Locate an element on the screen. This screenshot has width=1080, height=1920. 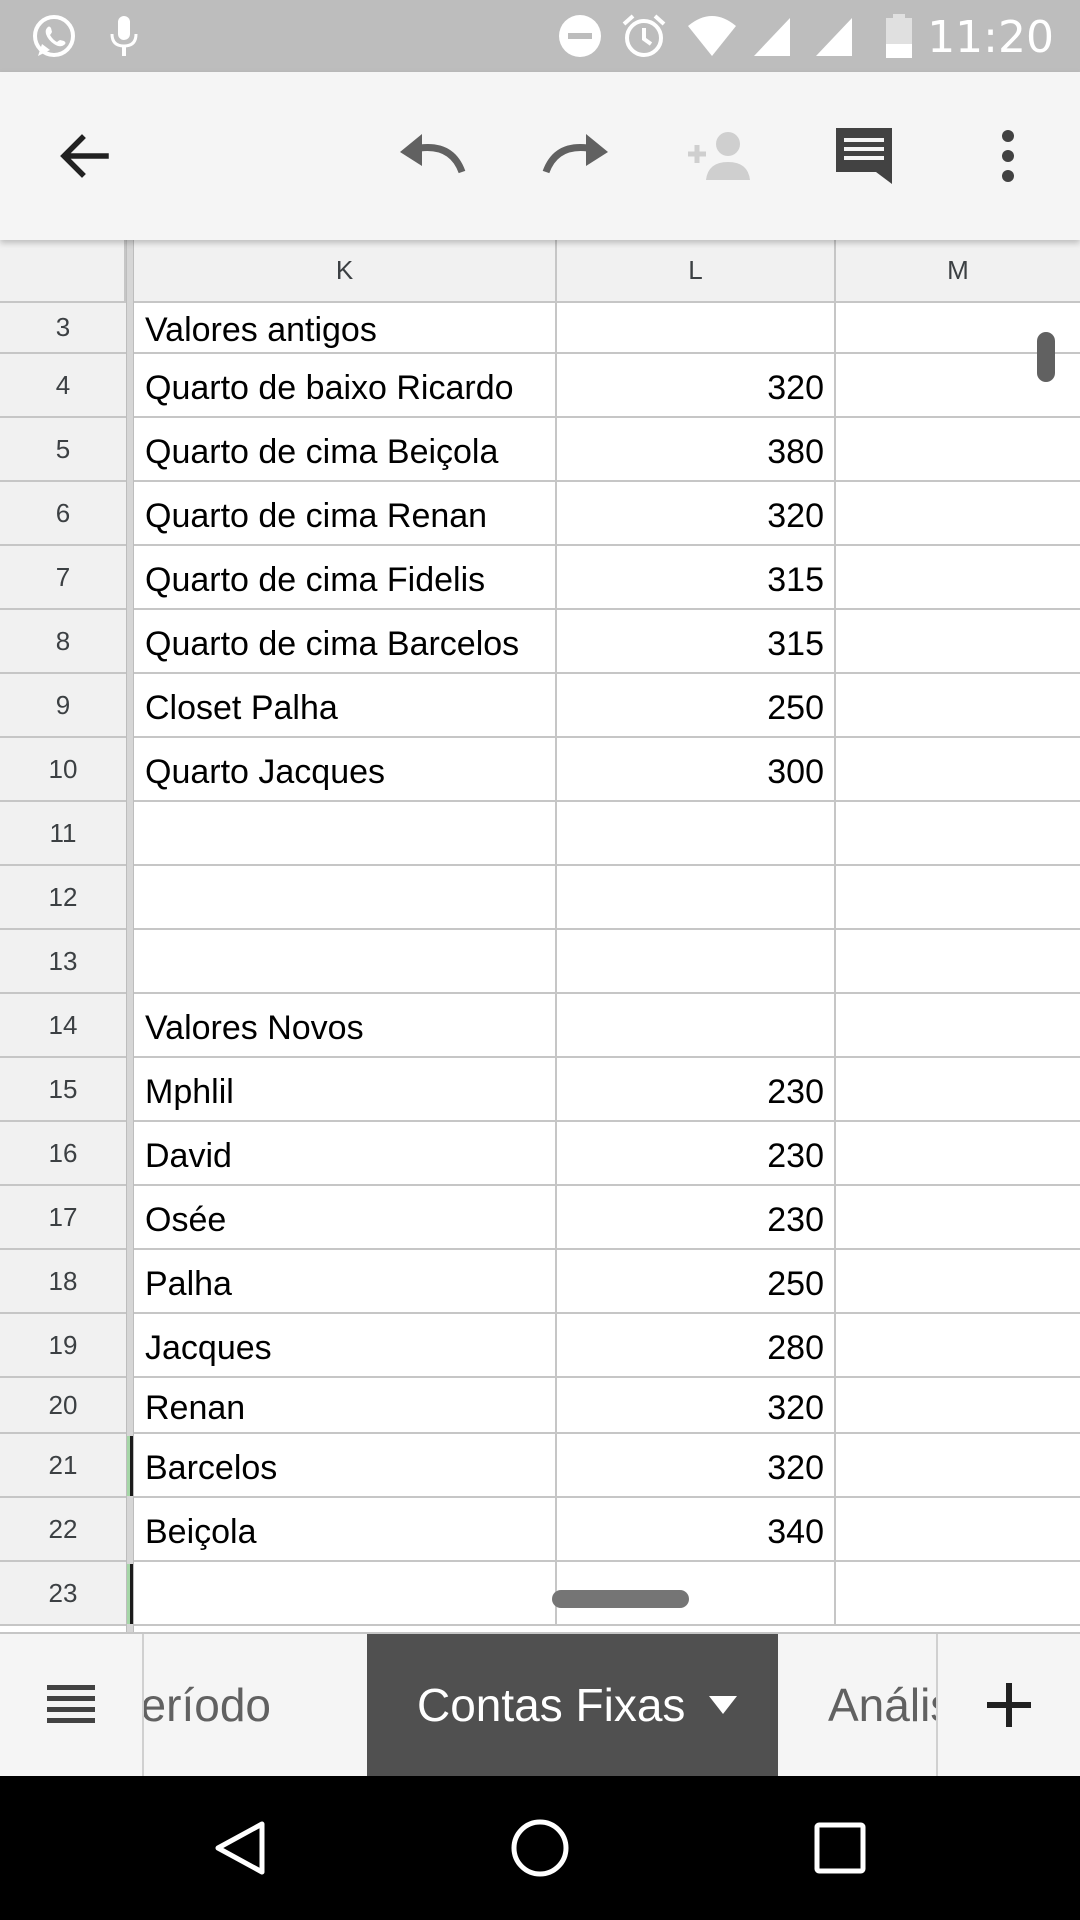
row-header: 13 is located at coordinates (63, 962).